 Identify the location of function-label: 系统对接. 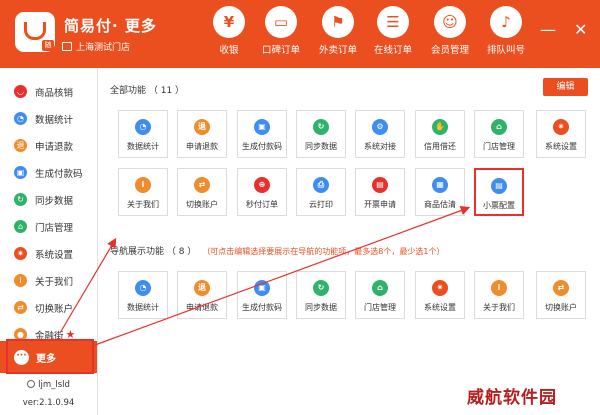
(380, 146).